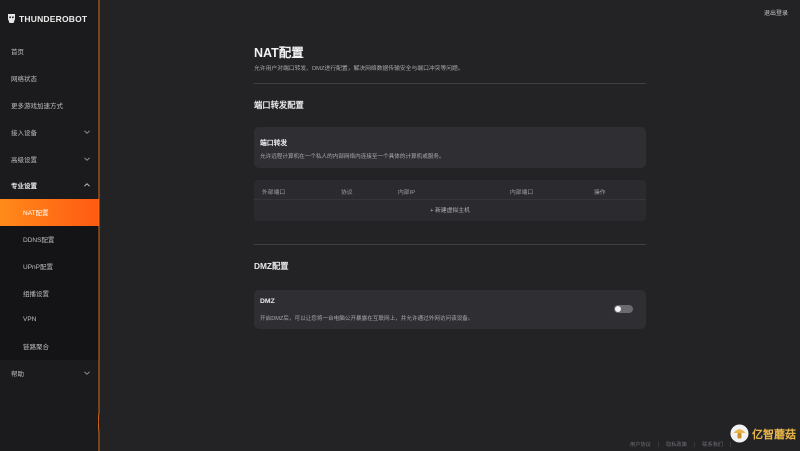 The image size is (800, 451). Describe the element at coordinates (450, 209) in the screenshot. I see `add-virtual-host-button: + 新建虚拟主机` at that location.